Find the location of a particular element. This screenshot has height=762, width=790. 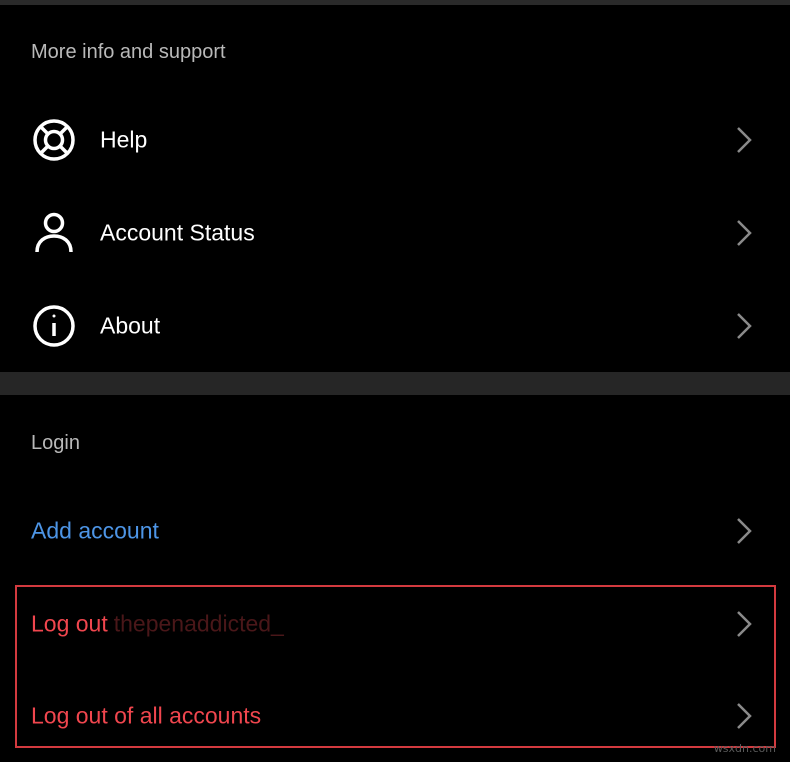

top-strip is located at coordinates (395, 2).